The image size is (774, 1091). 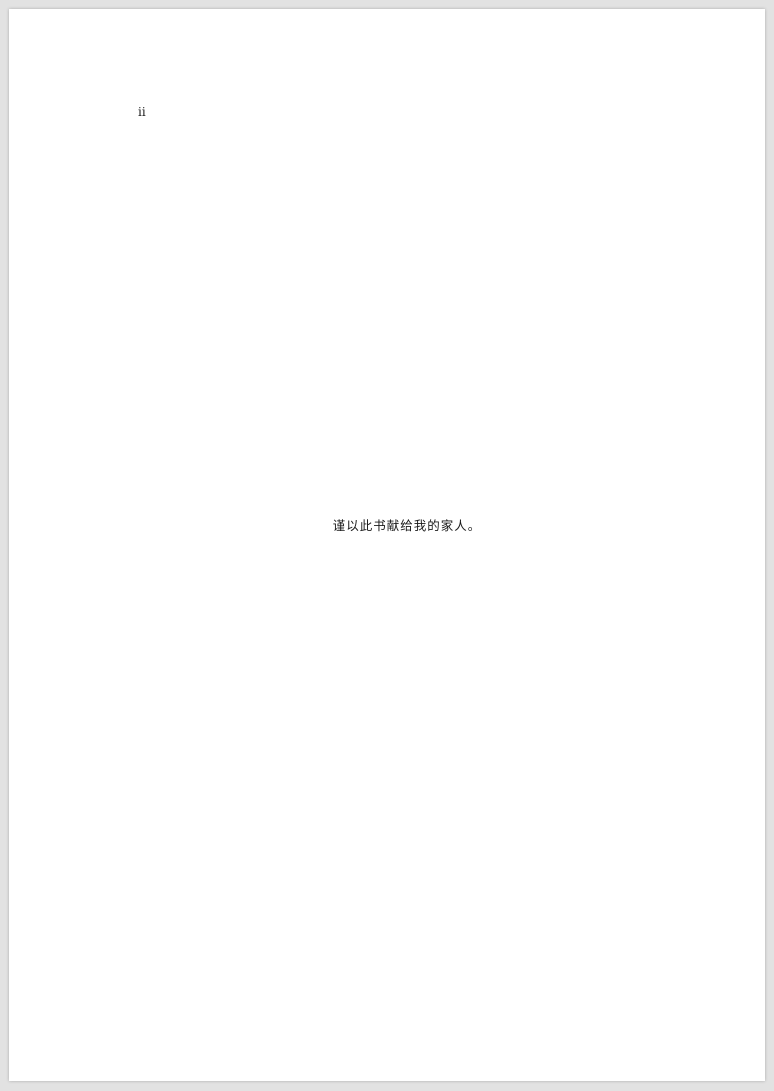 What do you see at coordinates (142, 112) in the screenshot?
I see `page-number: ii` at bounding box center [142, 112].